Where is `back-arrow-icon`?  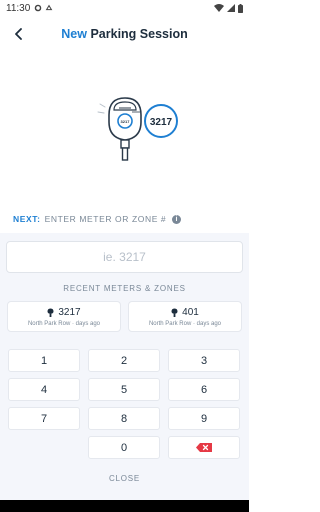 back-arrow-icon is located at coordinates (18, 34).